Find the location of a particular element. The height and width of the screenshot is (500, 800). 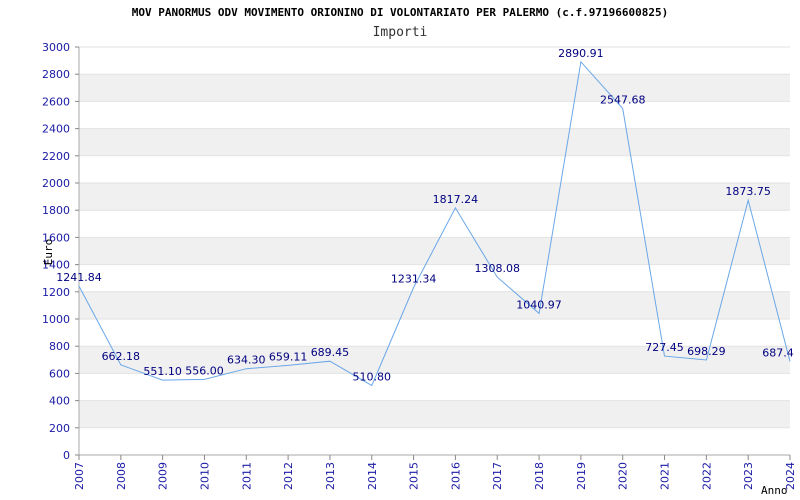

x-tick-label: 2009 is located at coordinates (163, 476).